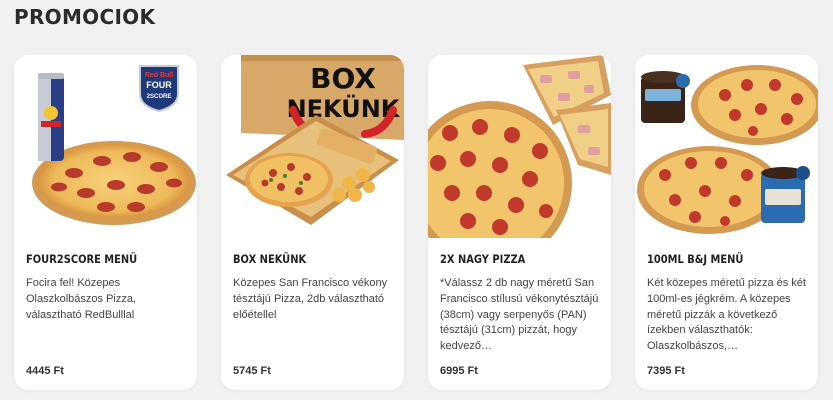 This screenshot has width=833, height=400. Describe the element at coordinates (726, 146) in the screenshot. I see `promo-image-100ml-bj` at that location.